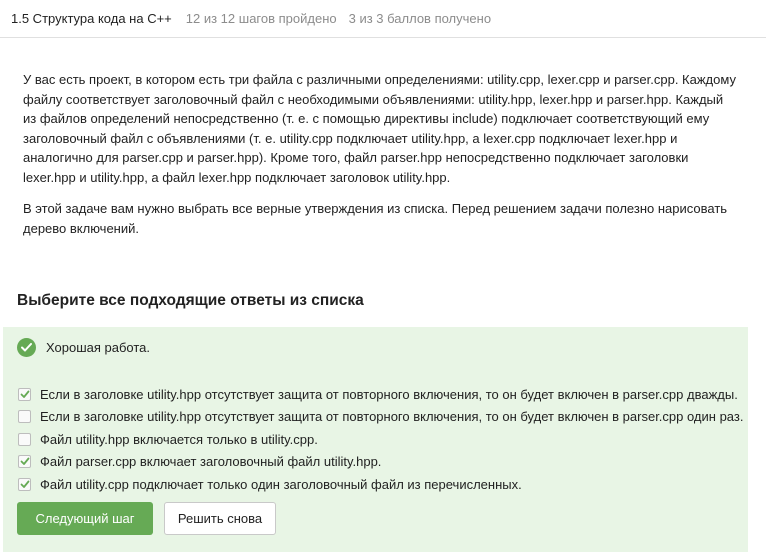 The height and width of the screenshot is (558, 766). I want to click on lesson-title: 1.5 Структура кода на C++, so click(91, 18).